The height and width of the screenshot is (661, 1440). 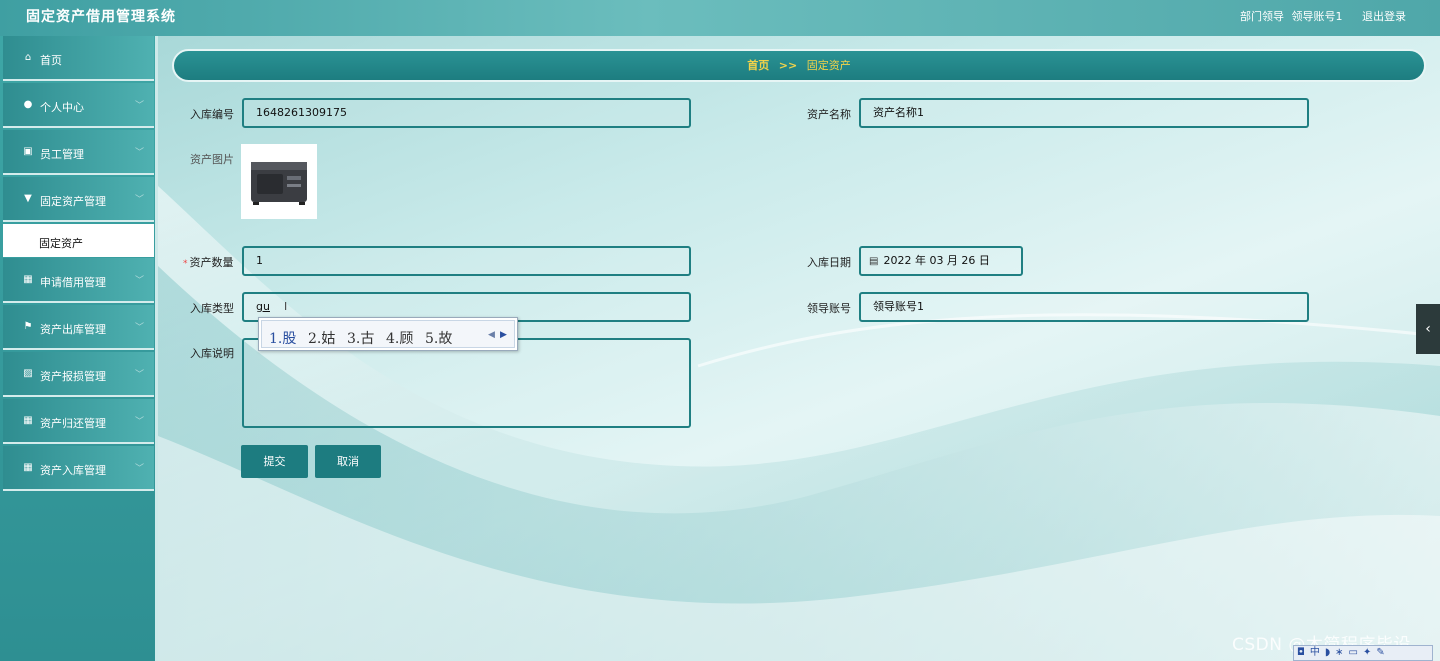 What do you see at coordinates (466, 113) in the screenshot?
I see `stock-no-field: 1648261309175` at bounding box center [466, 113].